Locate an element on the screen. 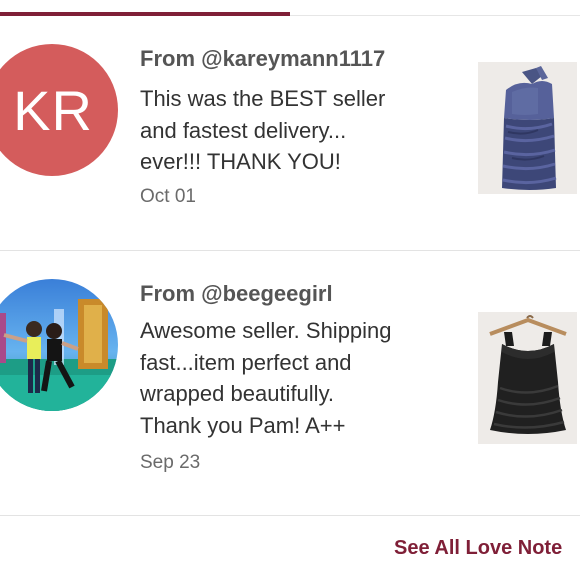  navy-dress-image is located at coordinates (527, 128).